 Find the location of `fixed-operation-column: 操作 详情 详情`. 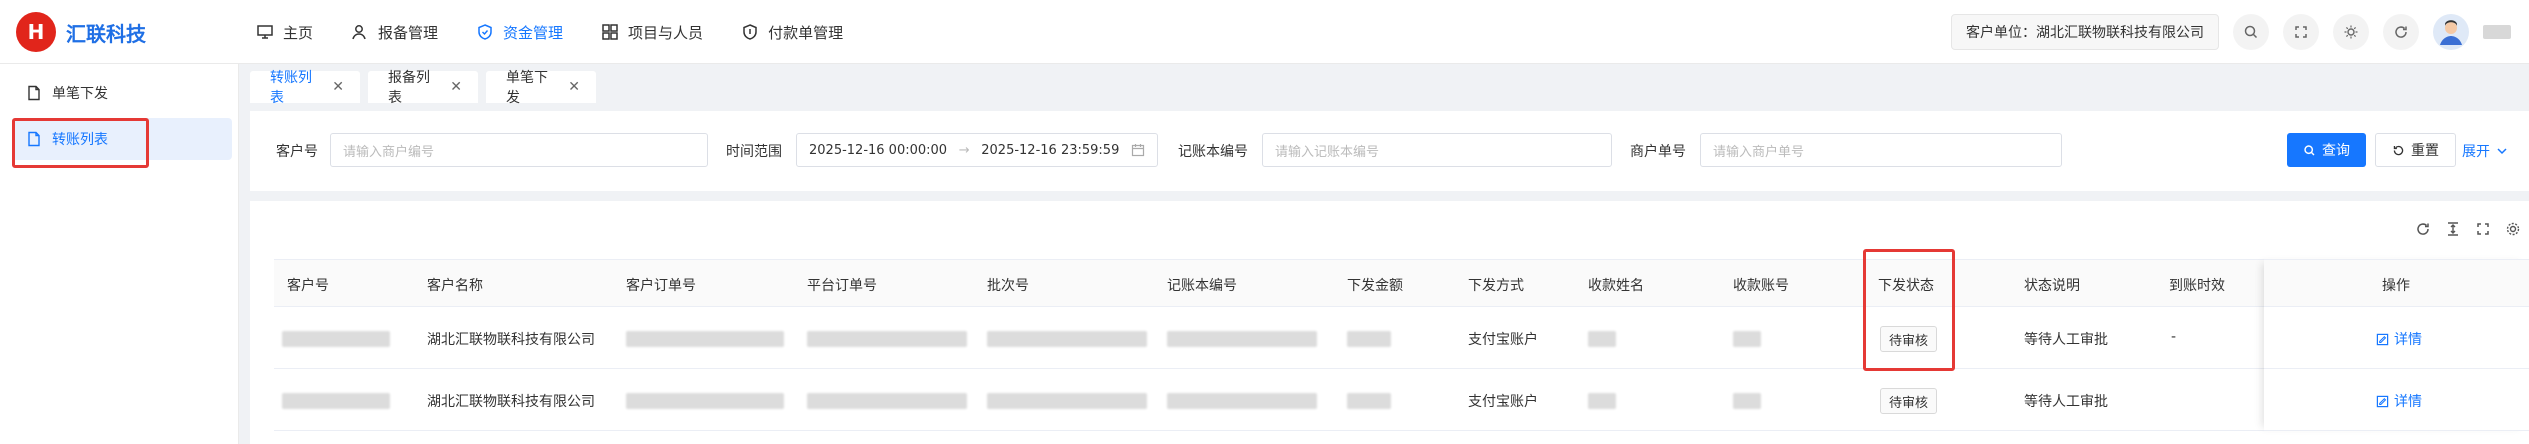

fixed-operation-column: 操作 详情 详情 is located at coordinates (2396, 345).